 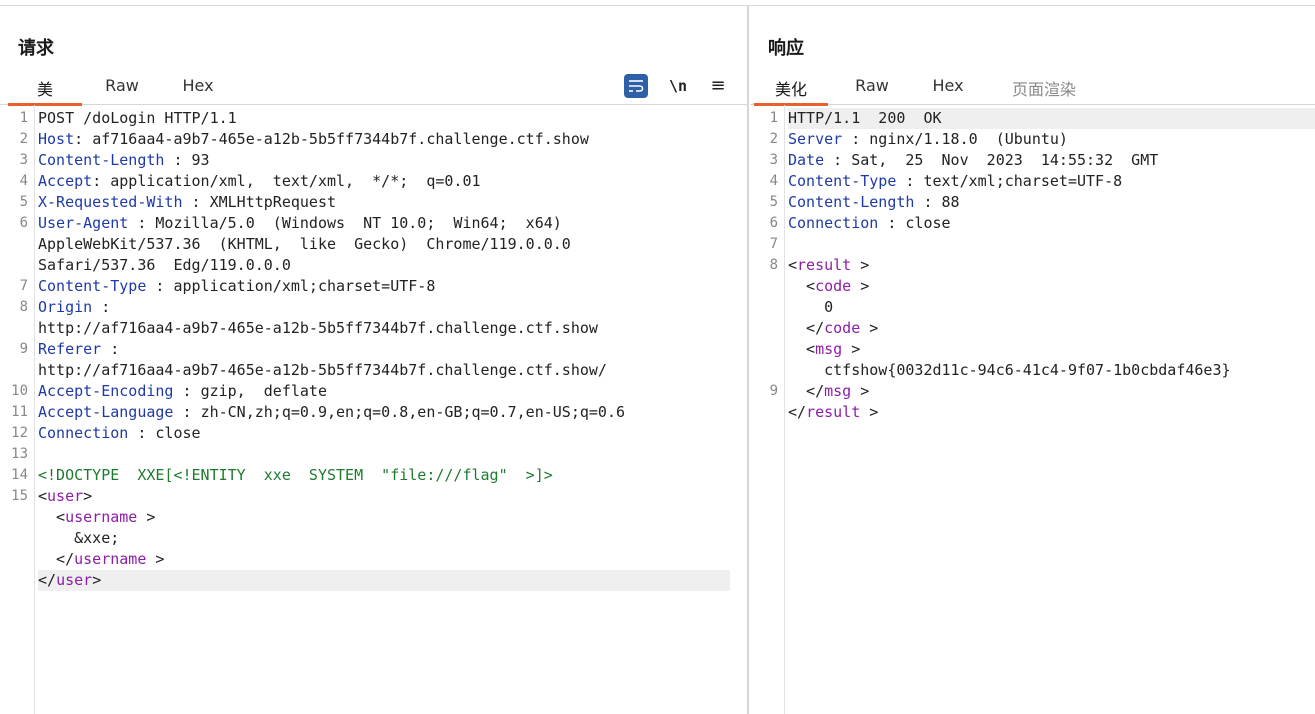 What do you see at coordinates (748, 360) in the screenshot?
I see `pane-splitter` at bounding box center [748, 360].